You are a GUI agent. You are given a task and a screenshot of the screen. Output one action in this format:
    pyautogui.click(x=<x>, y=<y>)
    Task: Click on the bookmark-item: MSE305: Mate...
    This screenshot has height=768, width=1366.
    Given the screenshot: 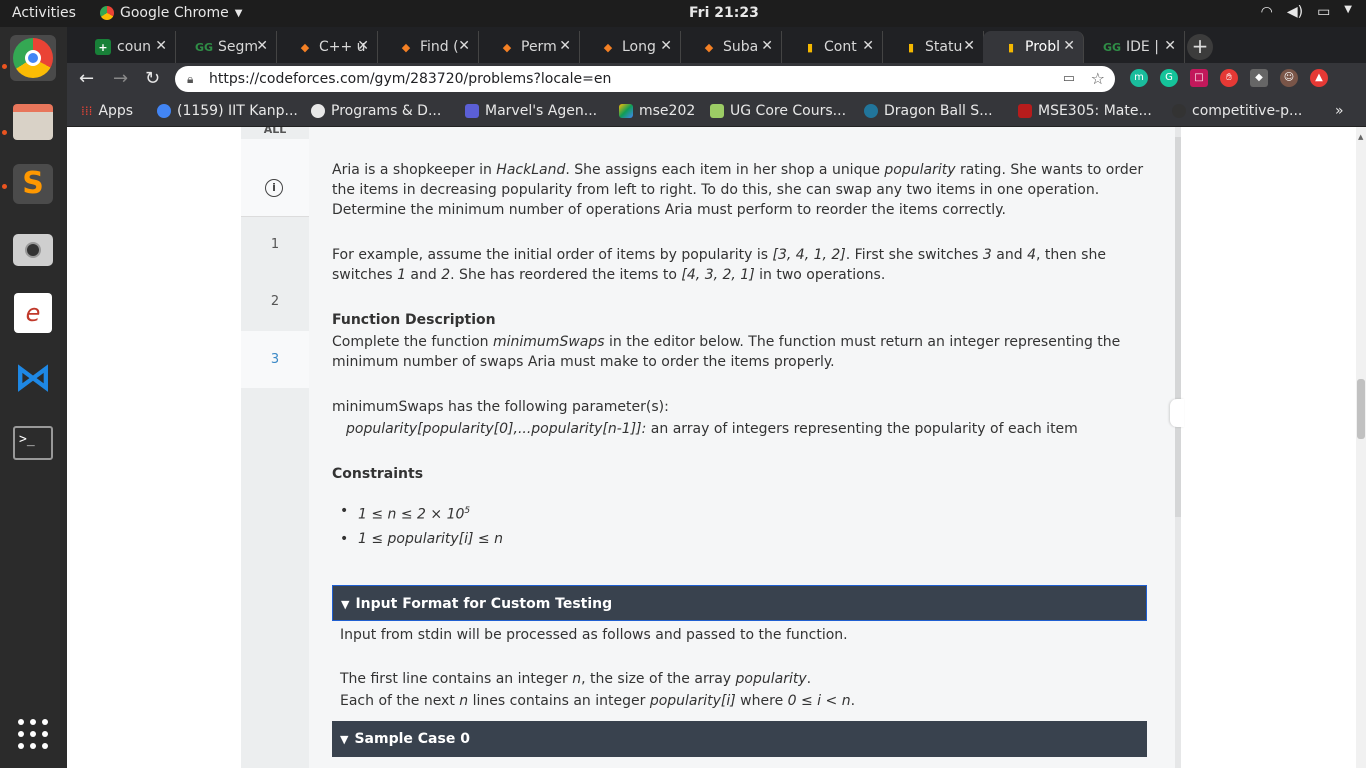 What is the action you would take?
    pyautogui.click(x=1085, y=111)
    